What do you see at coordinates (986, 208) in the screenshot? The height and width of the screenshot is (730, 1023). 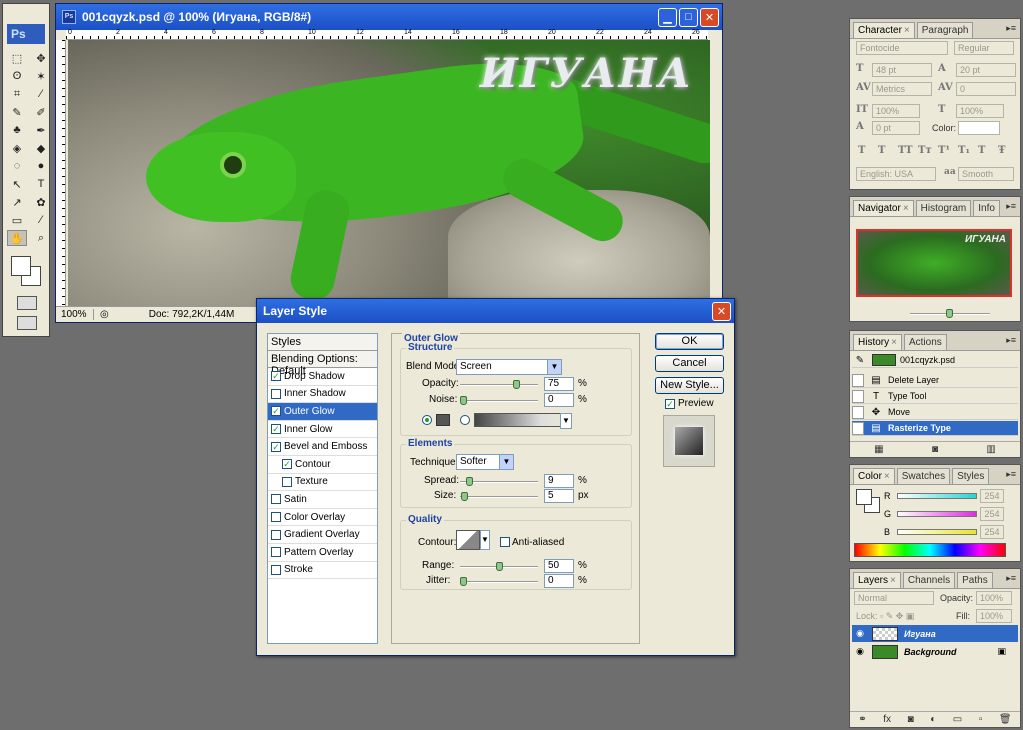 I see `tab-info: Info` at bounding box center [986, 208].